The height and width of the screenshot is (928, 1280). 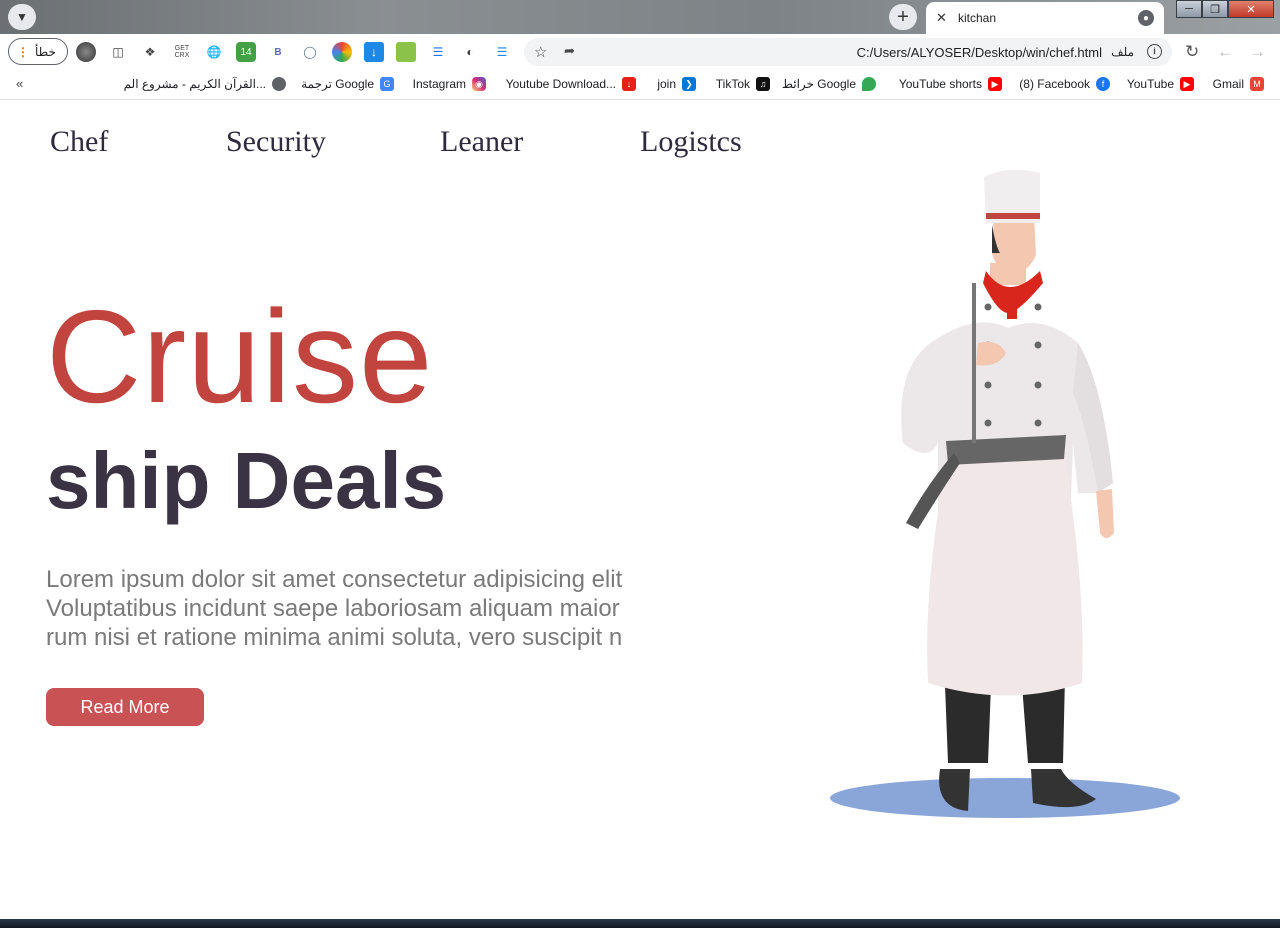 What do you see at coordinates (1192, 52) in the screenshot?
I see `reload-icon: ↻` at bounding box center [1192, 52].